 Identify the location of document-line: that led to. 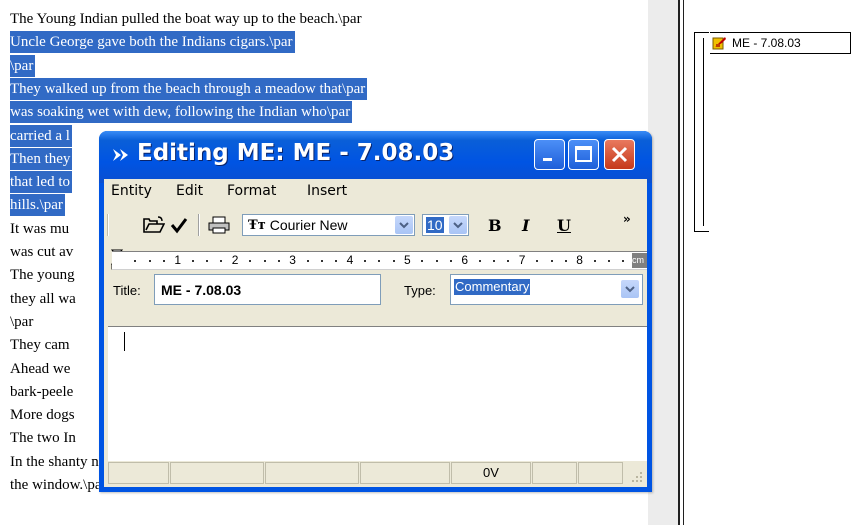
(41, 182).